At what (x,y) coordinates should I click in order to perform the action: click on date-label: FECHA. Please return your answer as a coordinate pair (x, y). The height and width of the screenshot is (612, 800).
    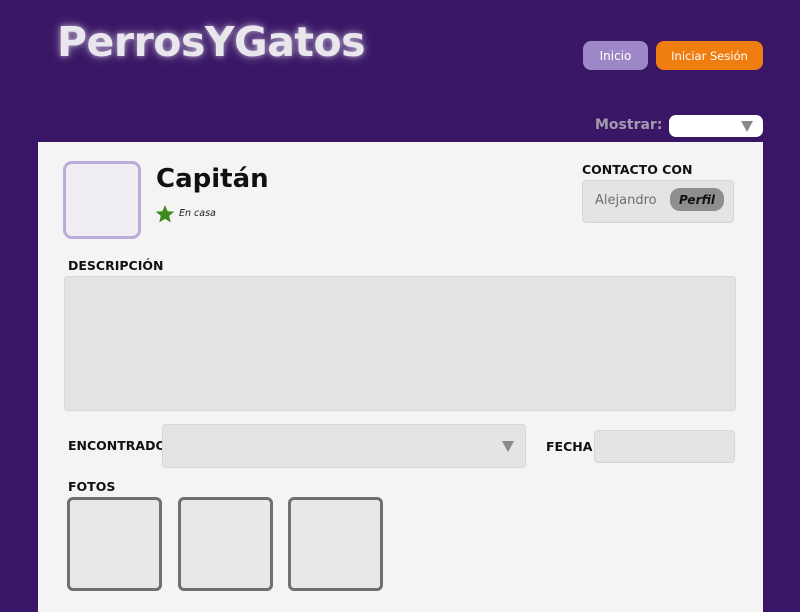
    Looking at the image, I should click on (569, 446).